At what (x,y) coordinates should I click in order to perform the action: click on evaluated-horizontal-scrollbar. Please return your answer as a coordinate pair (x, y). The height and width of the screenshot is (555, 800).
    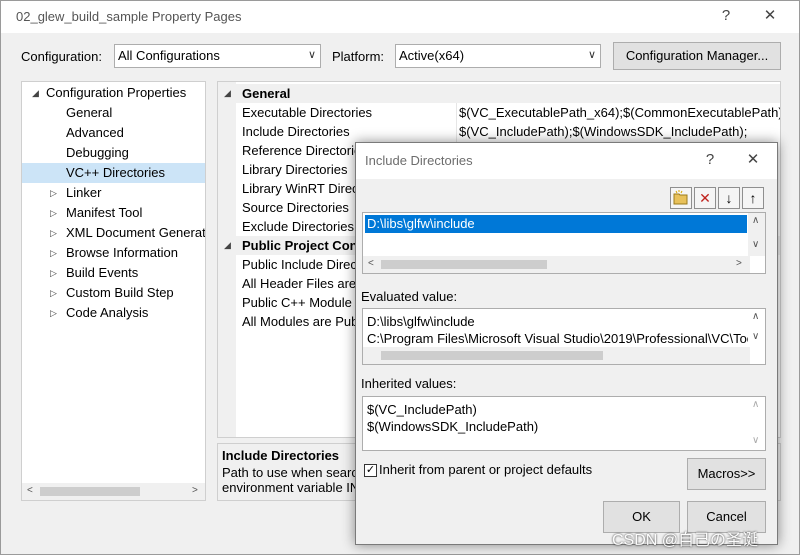
    Looking at the image, I should click on (556, 355).